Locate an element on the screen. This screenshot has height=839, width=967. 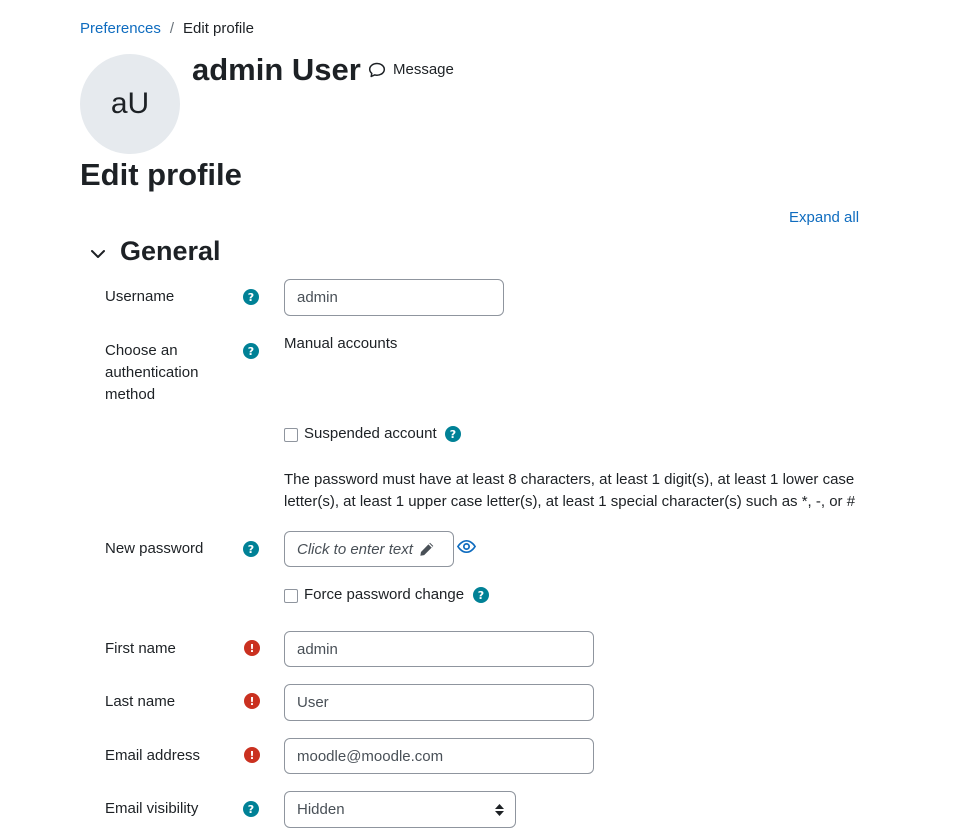
breadcrumb-current: Edit profile is located at coordinates (218, 28).